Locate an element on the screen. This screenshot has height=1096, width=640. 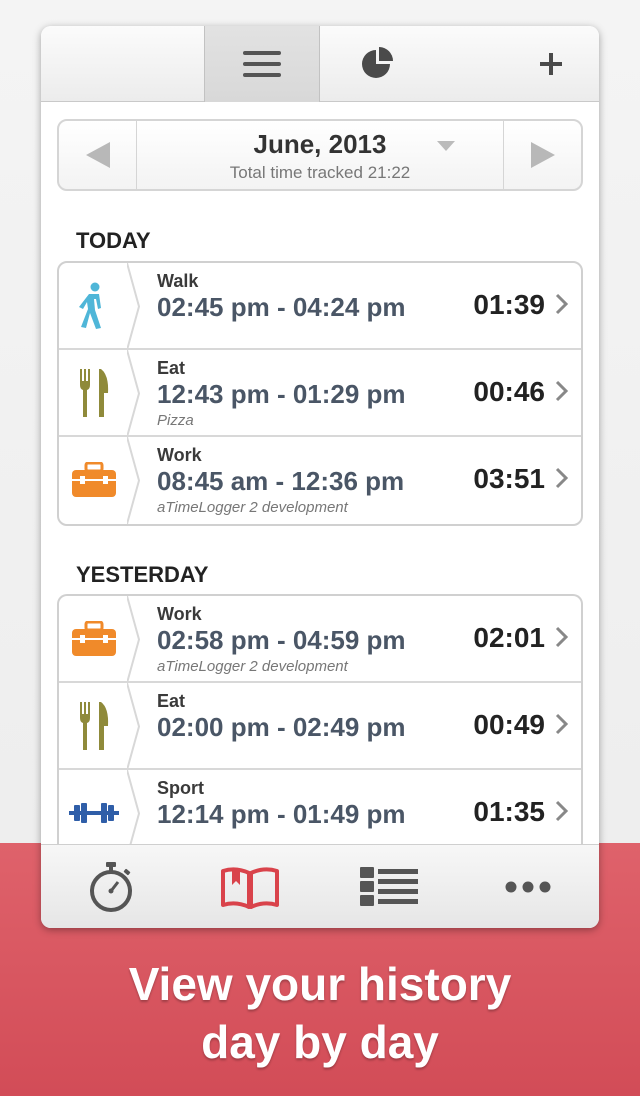
bottom-tab-bar is located at coordinates (320, 886).